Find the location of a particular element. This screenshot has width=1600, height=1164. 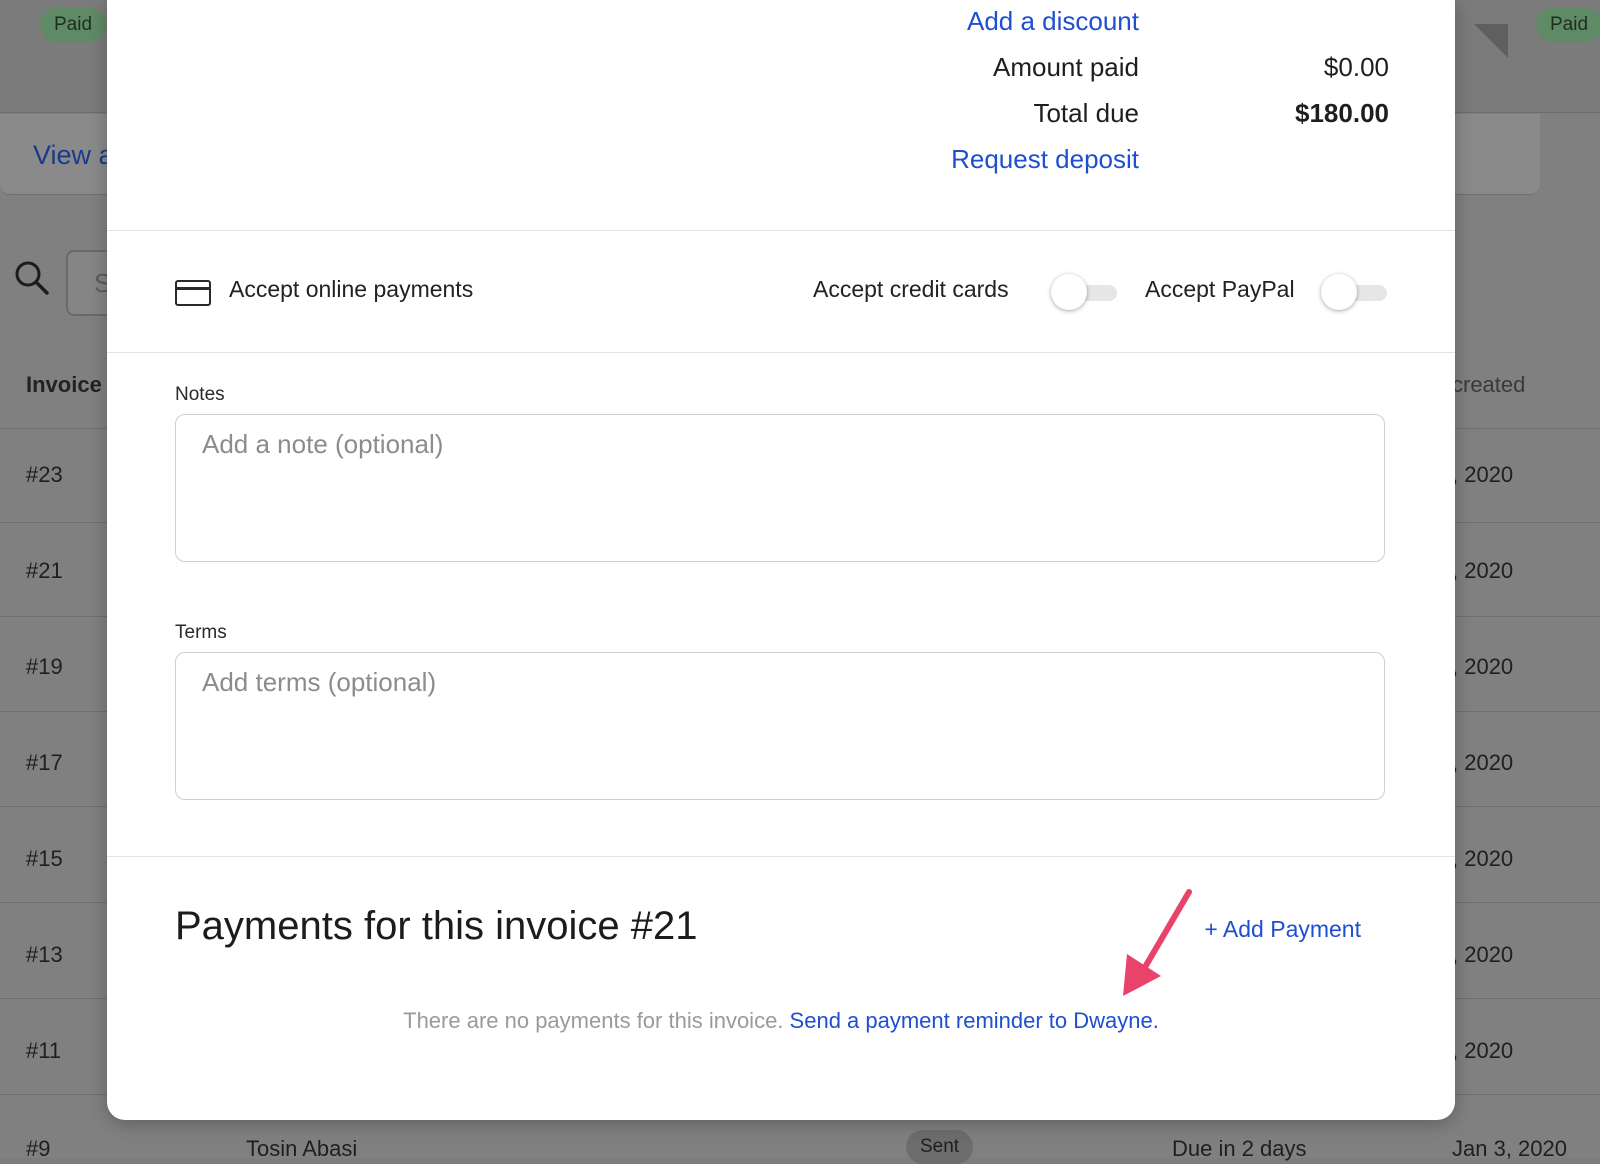

request-deposit-link: Request deposit is located at coordinates (1045, 159).